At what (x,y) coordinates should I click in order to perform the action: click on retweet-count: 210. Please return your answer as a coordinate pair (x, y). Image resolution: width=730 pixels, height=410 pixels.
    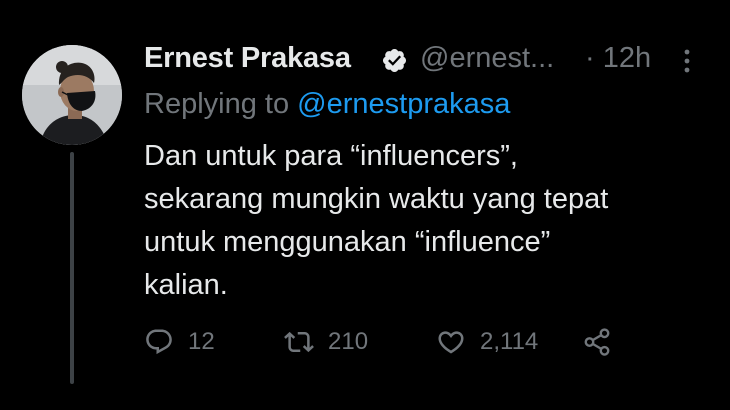
    Looking at the image, I should click on (348, 341).